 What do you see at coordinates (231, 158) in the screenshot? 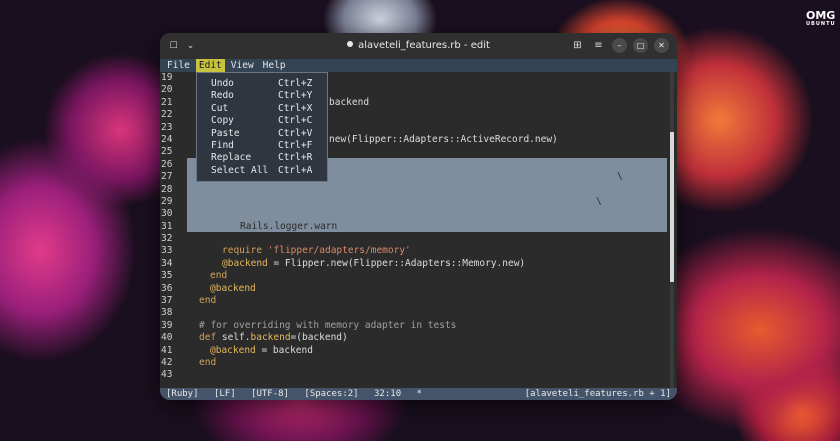
I see `menu-item-label: Replace` at bounding box center [231, 158].